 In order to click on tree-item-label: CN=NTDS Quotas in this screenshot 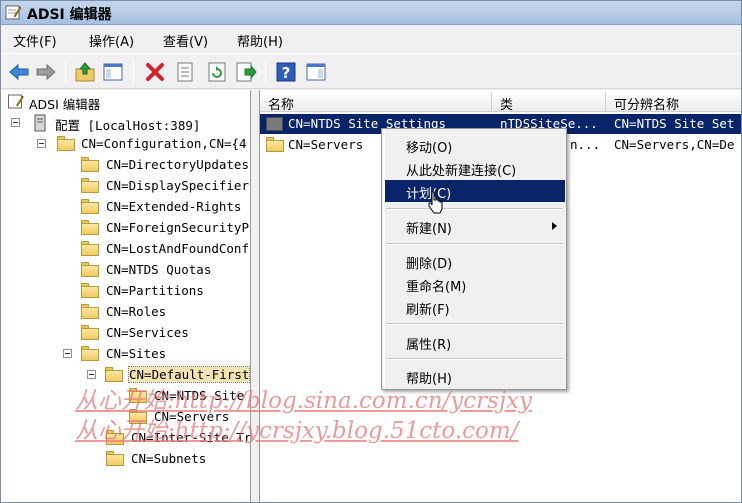, I will do `click(159, 269)`.